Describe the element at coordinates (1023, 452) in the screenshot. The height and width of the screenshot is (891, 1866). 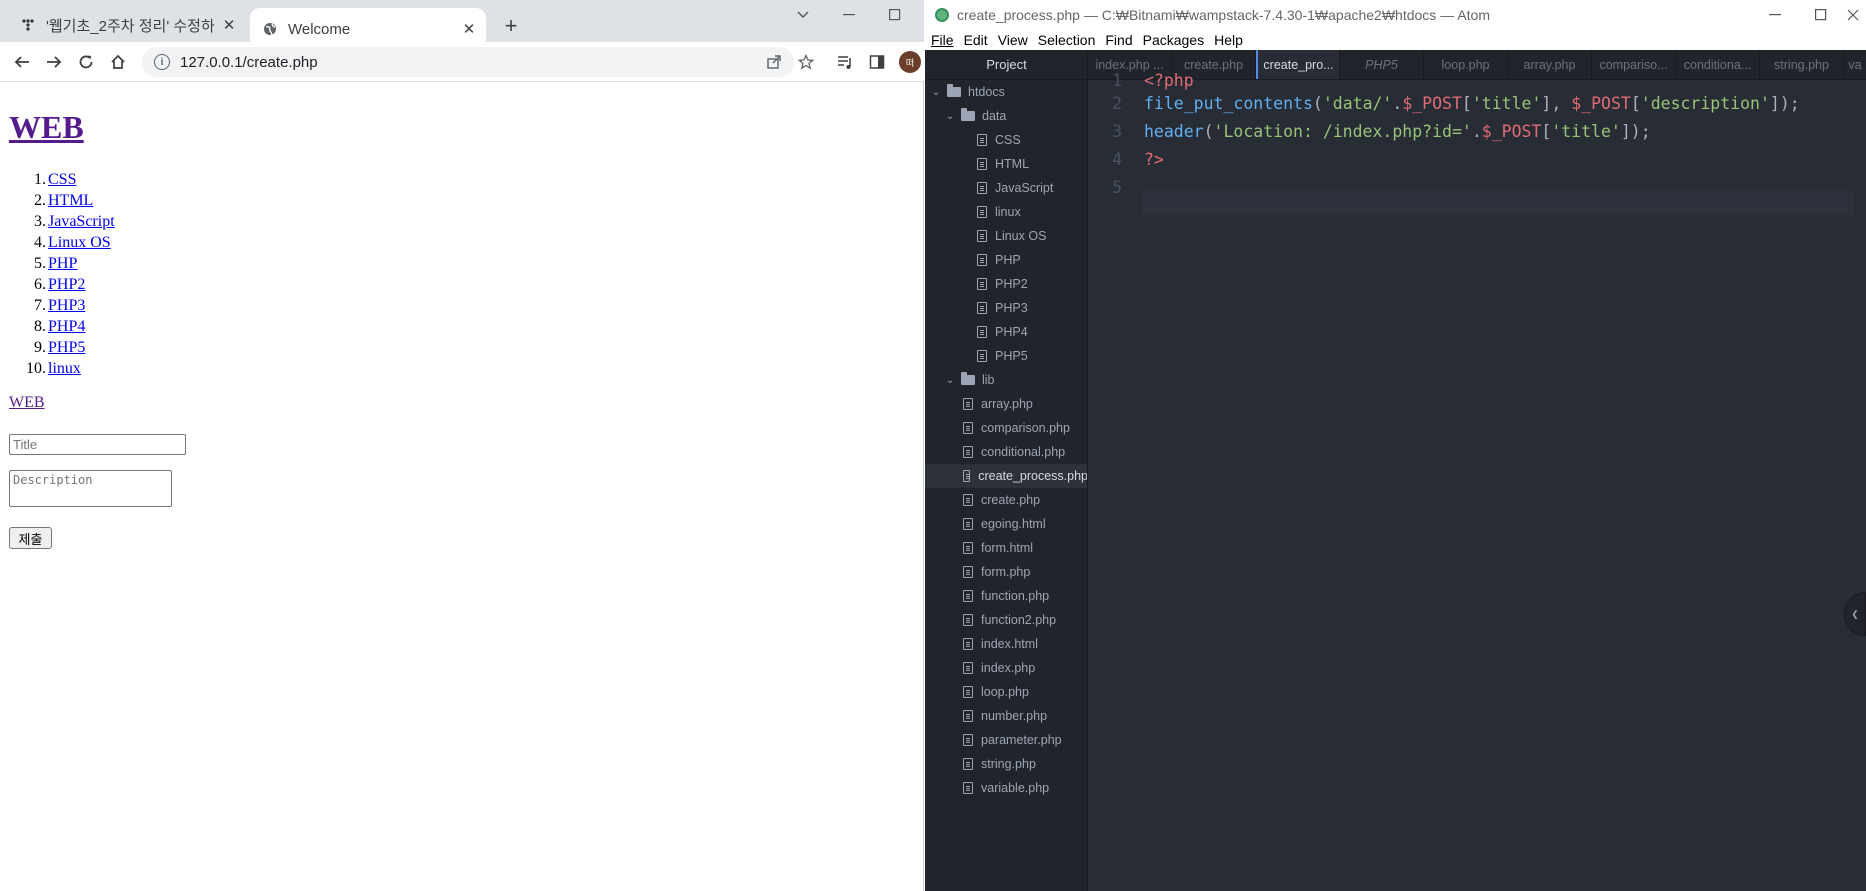
I see `tree-item-label: conditional.php` at that location.